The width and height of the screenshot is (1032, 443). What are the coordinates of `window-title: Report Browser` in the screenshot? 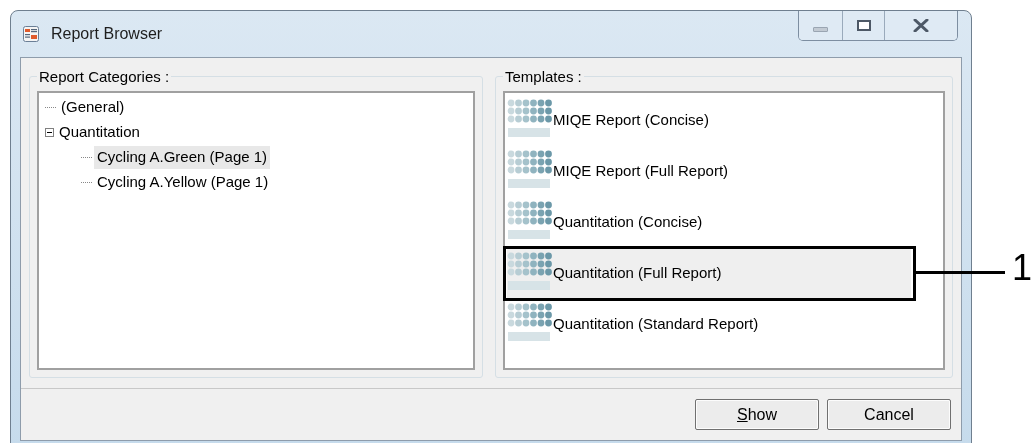 It's located at (107, 34).